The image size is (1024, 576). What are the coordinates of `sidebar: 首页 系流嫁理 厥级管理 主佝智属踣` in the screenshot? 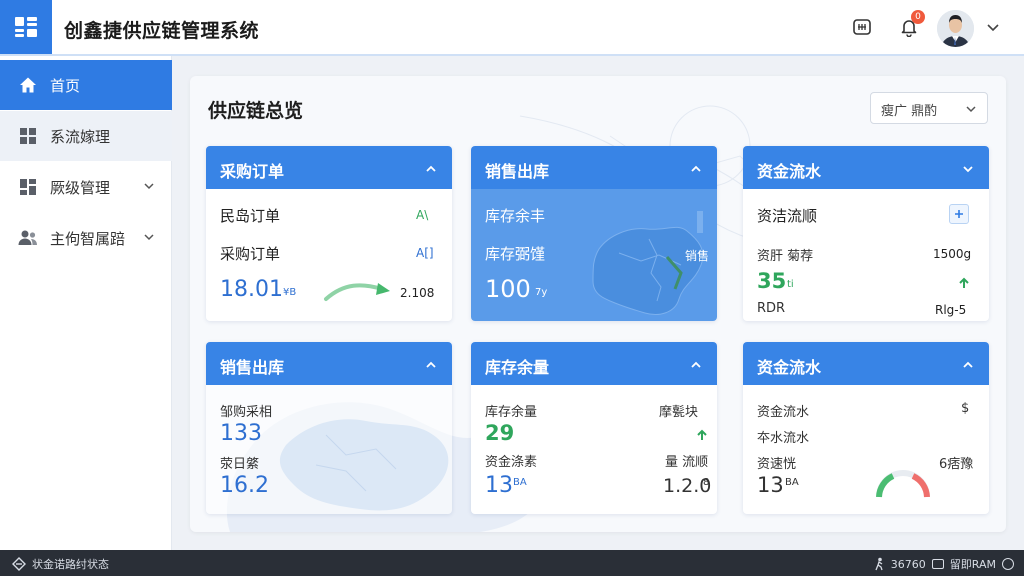 It's located at (86, 303).